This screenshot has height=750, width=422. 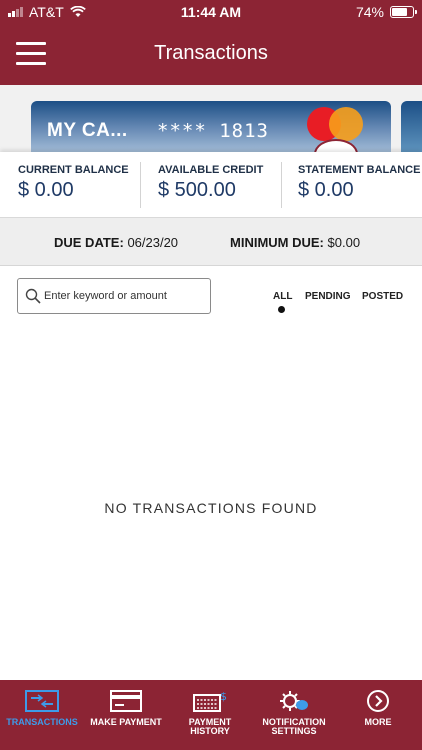 I want to click on transactions-icon, so click(x=42, y=701).